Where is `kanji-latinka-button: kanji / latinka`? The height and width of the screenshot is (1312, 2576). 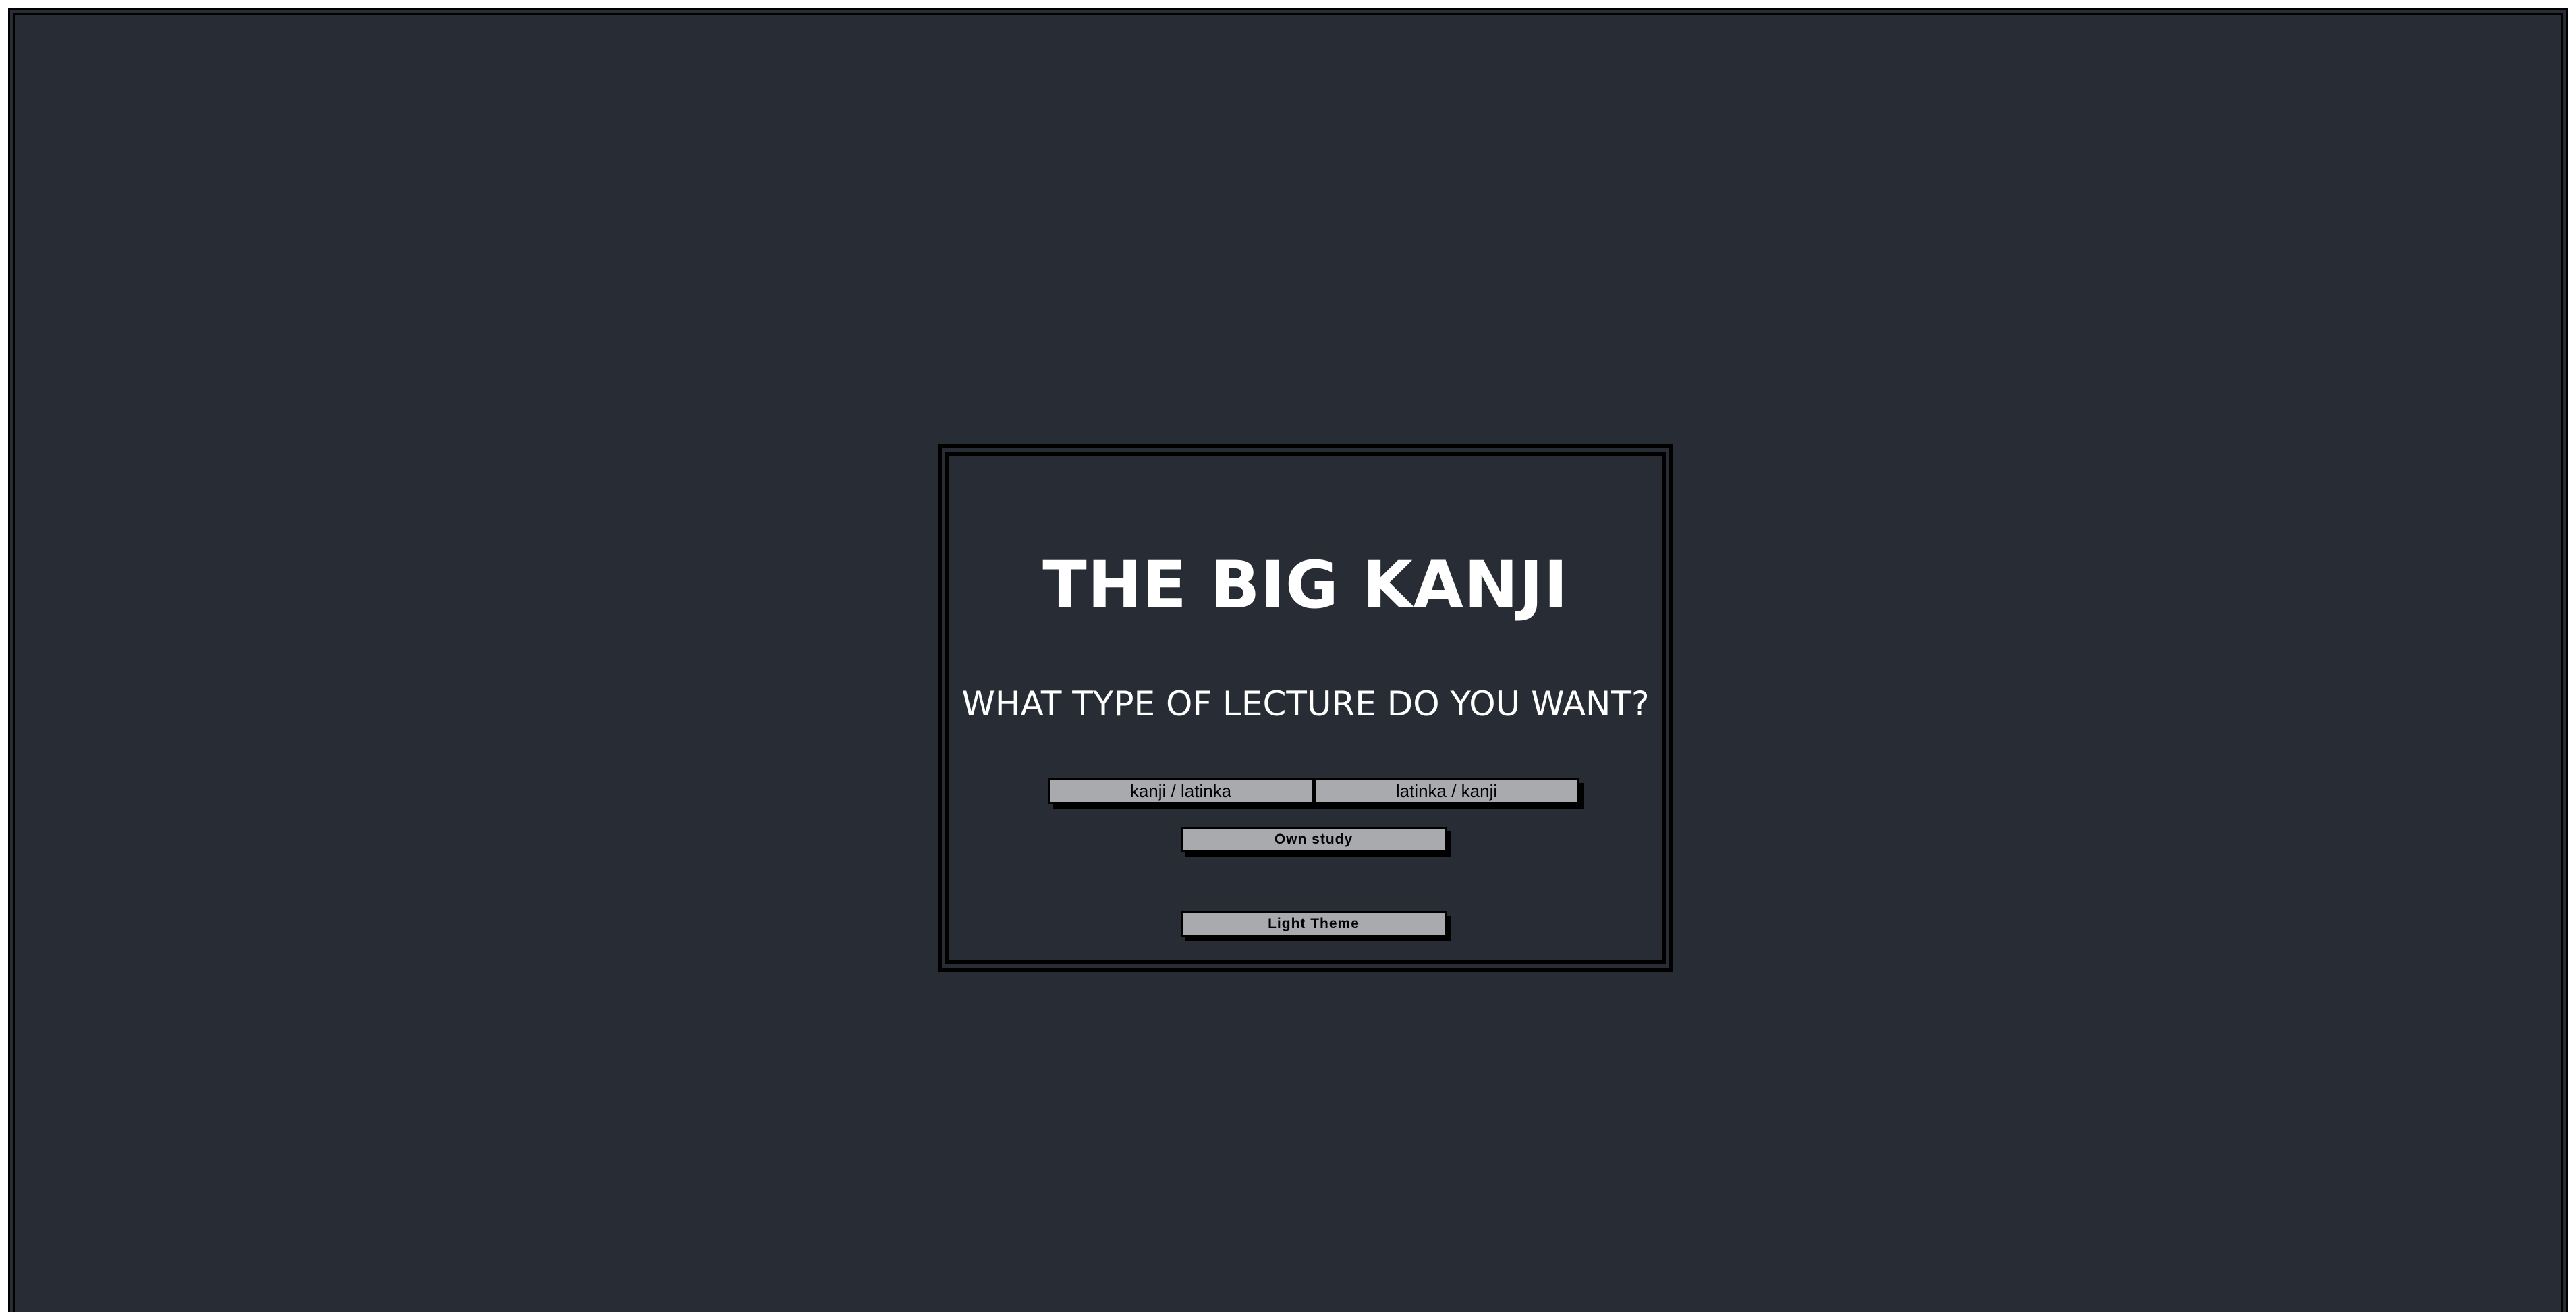
kanji-latinka-button: kanji / latinka is located at coordinates (1181, 791).